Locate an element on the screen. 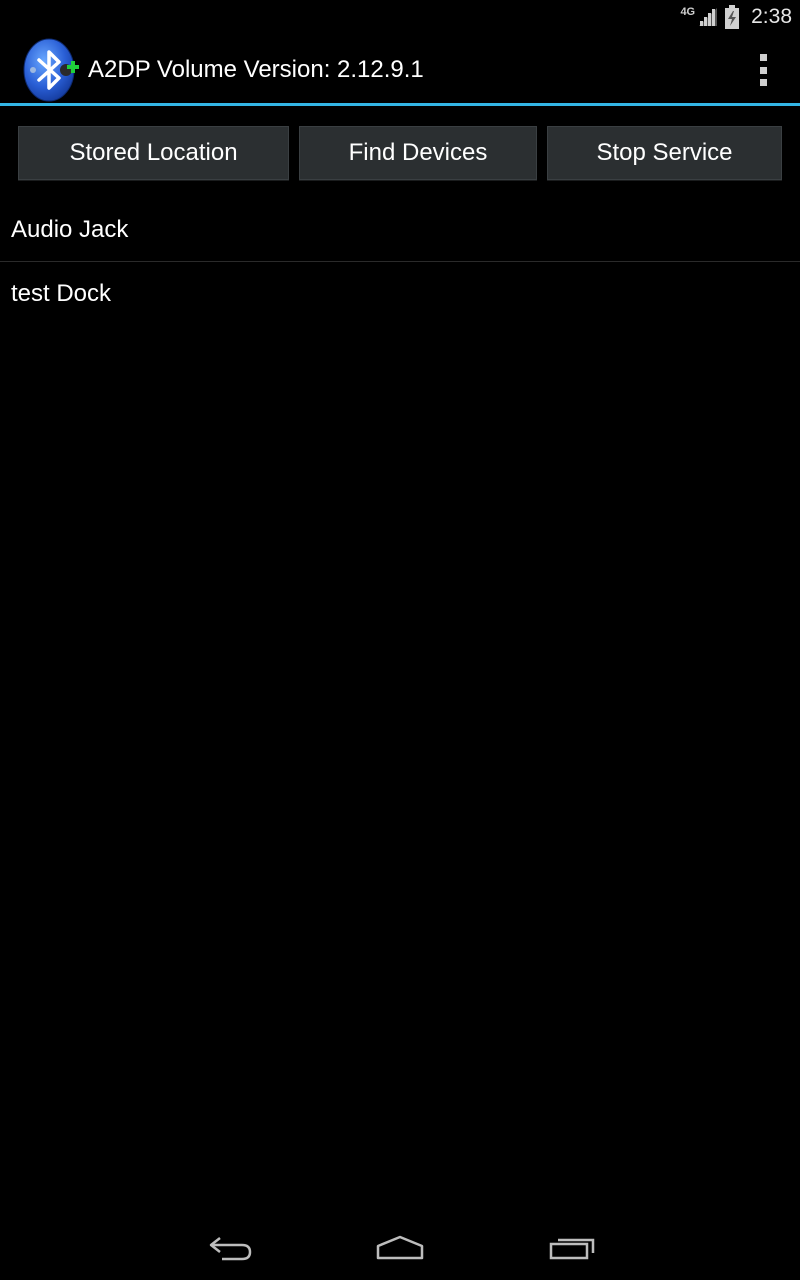 Image resolution: width=800 pixels, height=1280 pixels. list-item: Audio Jack is located at coordinates (400, 230).